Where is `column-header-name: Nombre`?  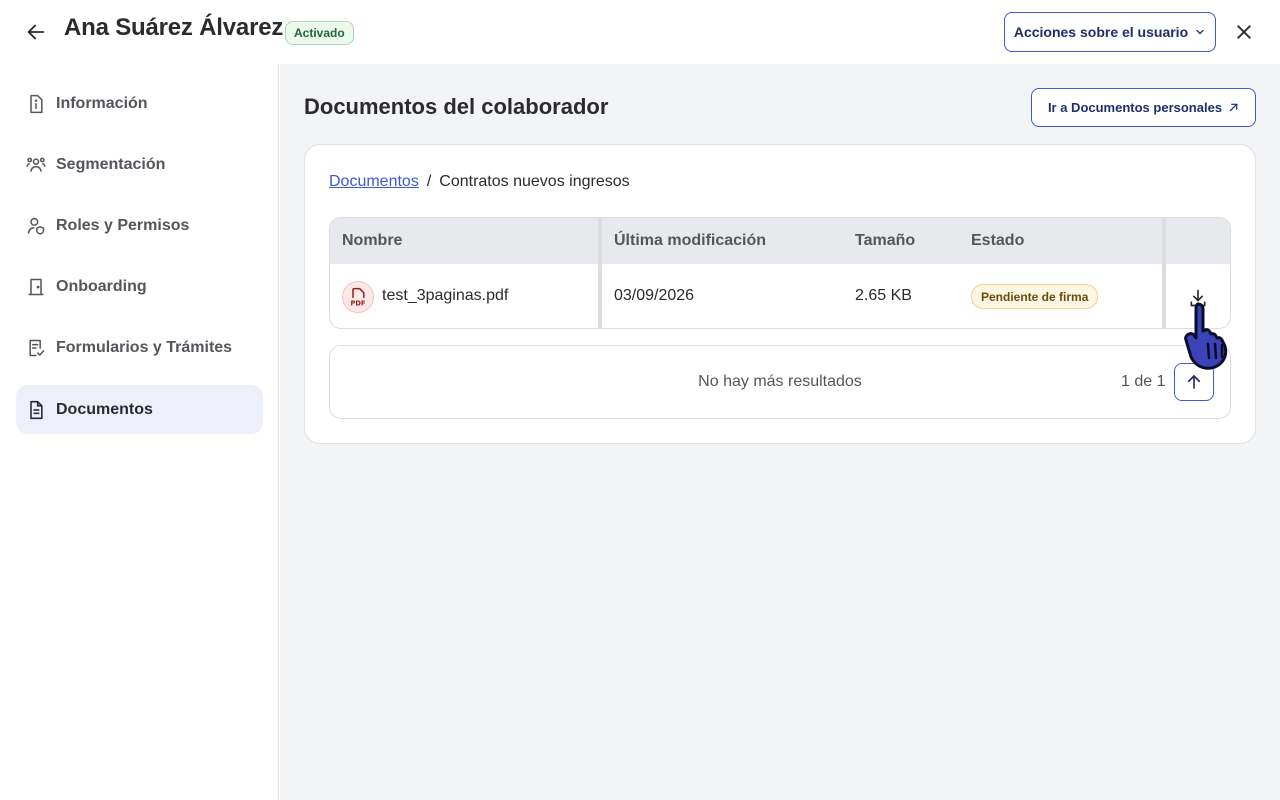
column-header-name: Nombre is located at coordinates (372, 241).